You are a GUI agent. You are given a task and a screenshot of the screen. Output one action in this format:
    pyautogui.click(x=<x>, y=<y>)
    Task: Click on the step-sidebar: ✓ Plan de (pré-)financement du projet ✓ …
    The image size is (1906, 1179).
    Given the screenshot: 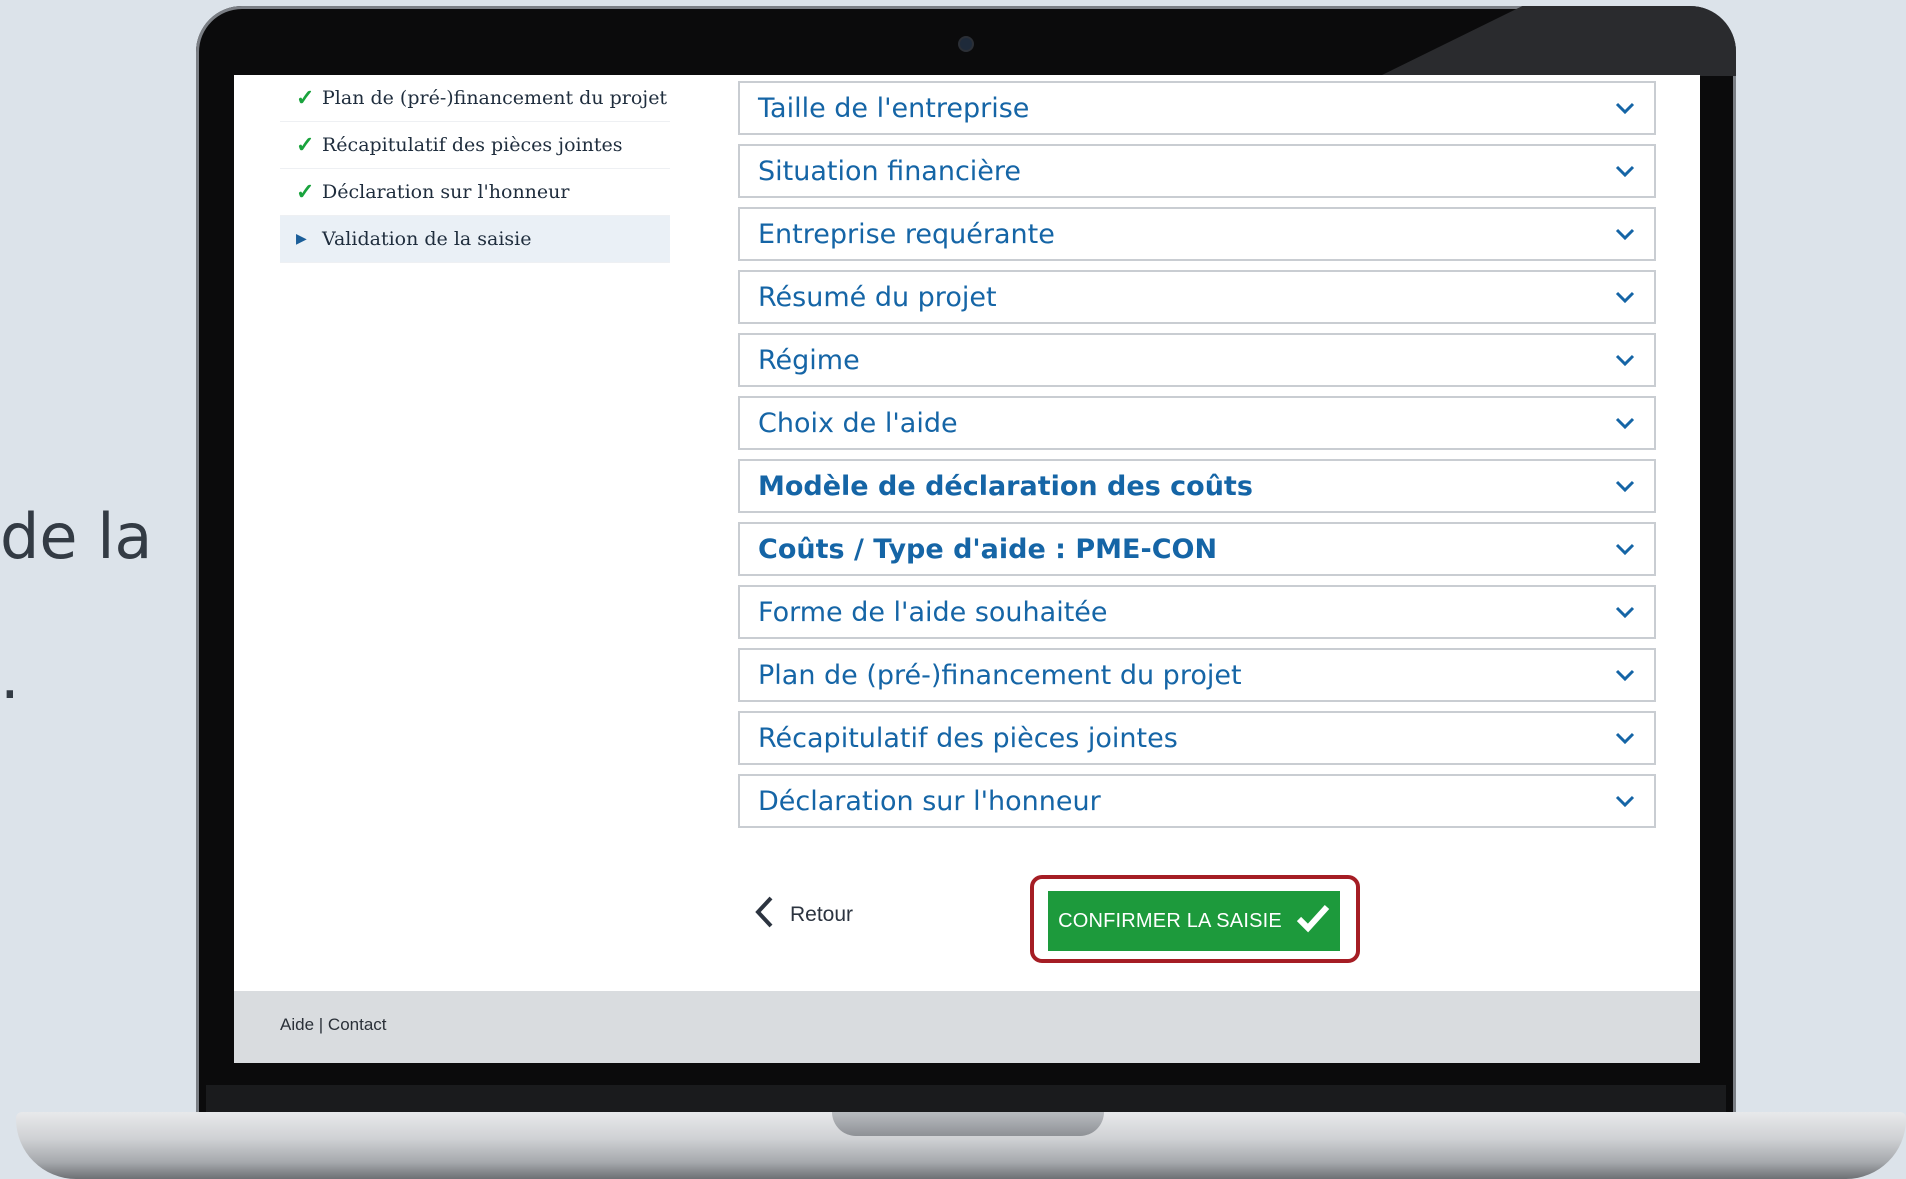 What is the action you would take?
    pyautogui.click(x=475, y=169)
    